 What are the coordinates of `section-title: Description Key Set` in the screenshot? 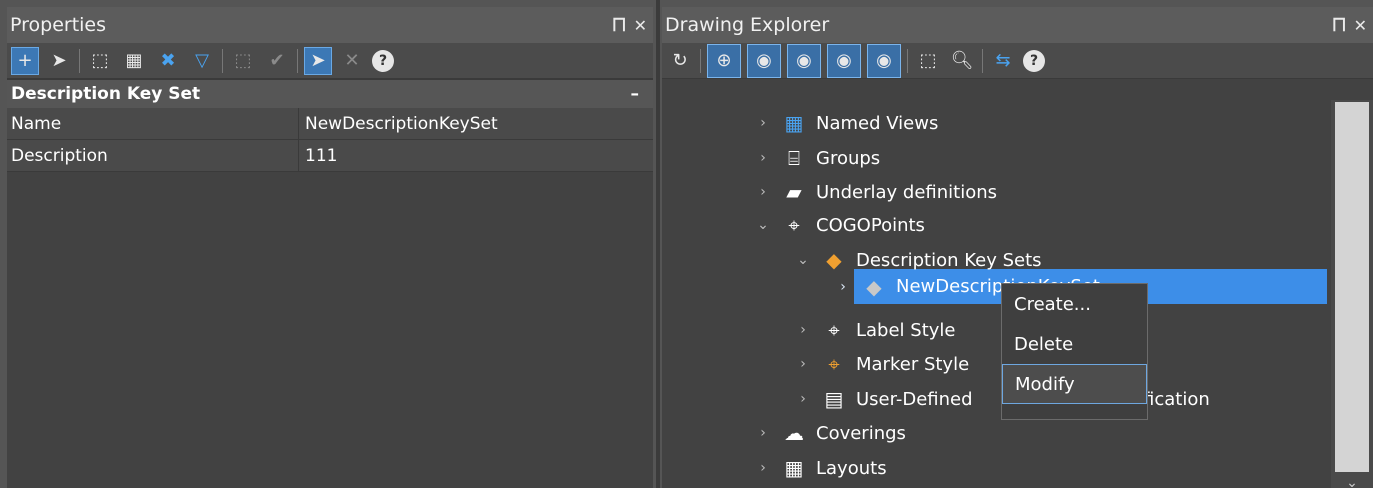 It's located at (106, 94).